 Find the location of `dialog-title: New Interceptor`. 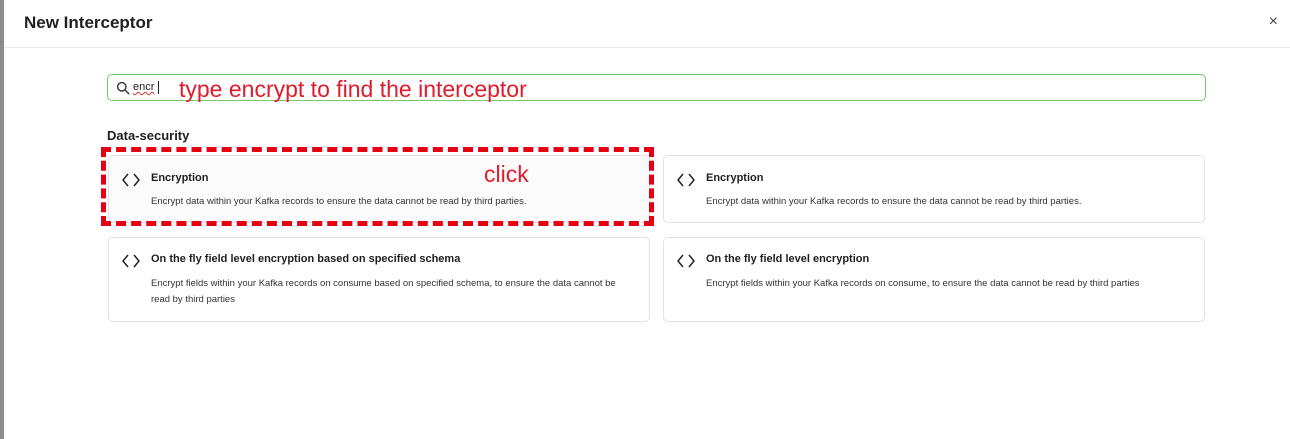

dialog-title: New Interceptor is located at coordinates (88, 22).